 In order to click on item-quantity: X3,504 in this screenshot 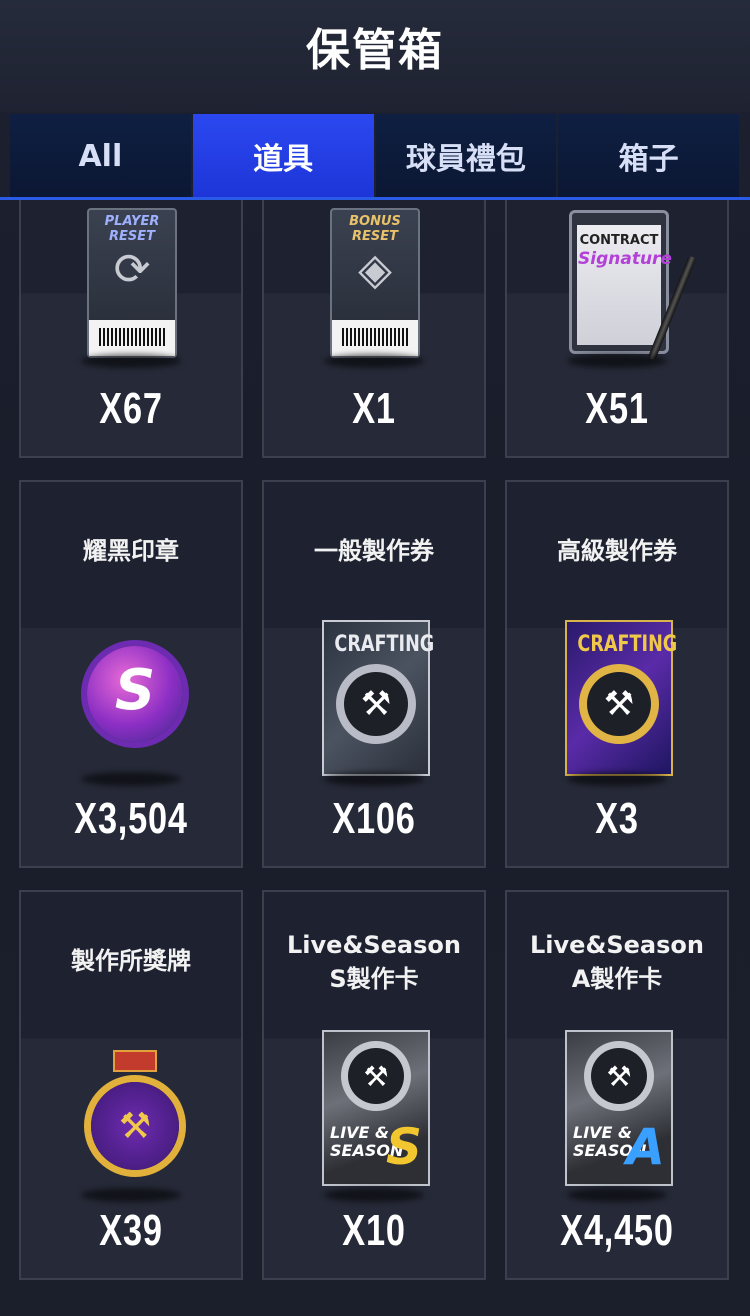, I will do `click(131, 818)`.